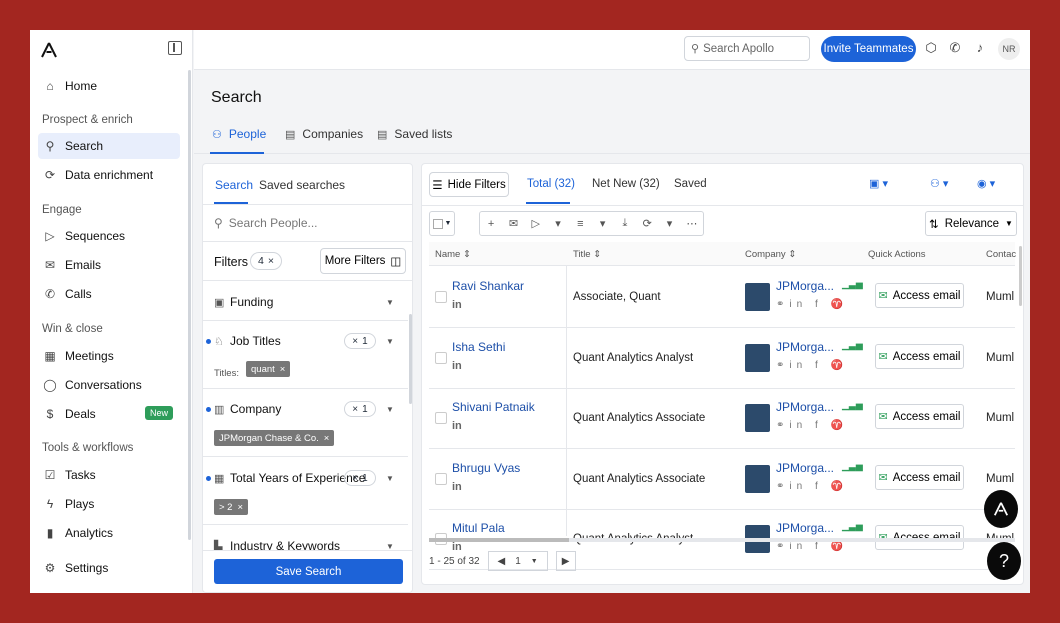  I want to click on column-header-contact: Contac, so click(1001, 254).